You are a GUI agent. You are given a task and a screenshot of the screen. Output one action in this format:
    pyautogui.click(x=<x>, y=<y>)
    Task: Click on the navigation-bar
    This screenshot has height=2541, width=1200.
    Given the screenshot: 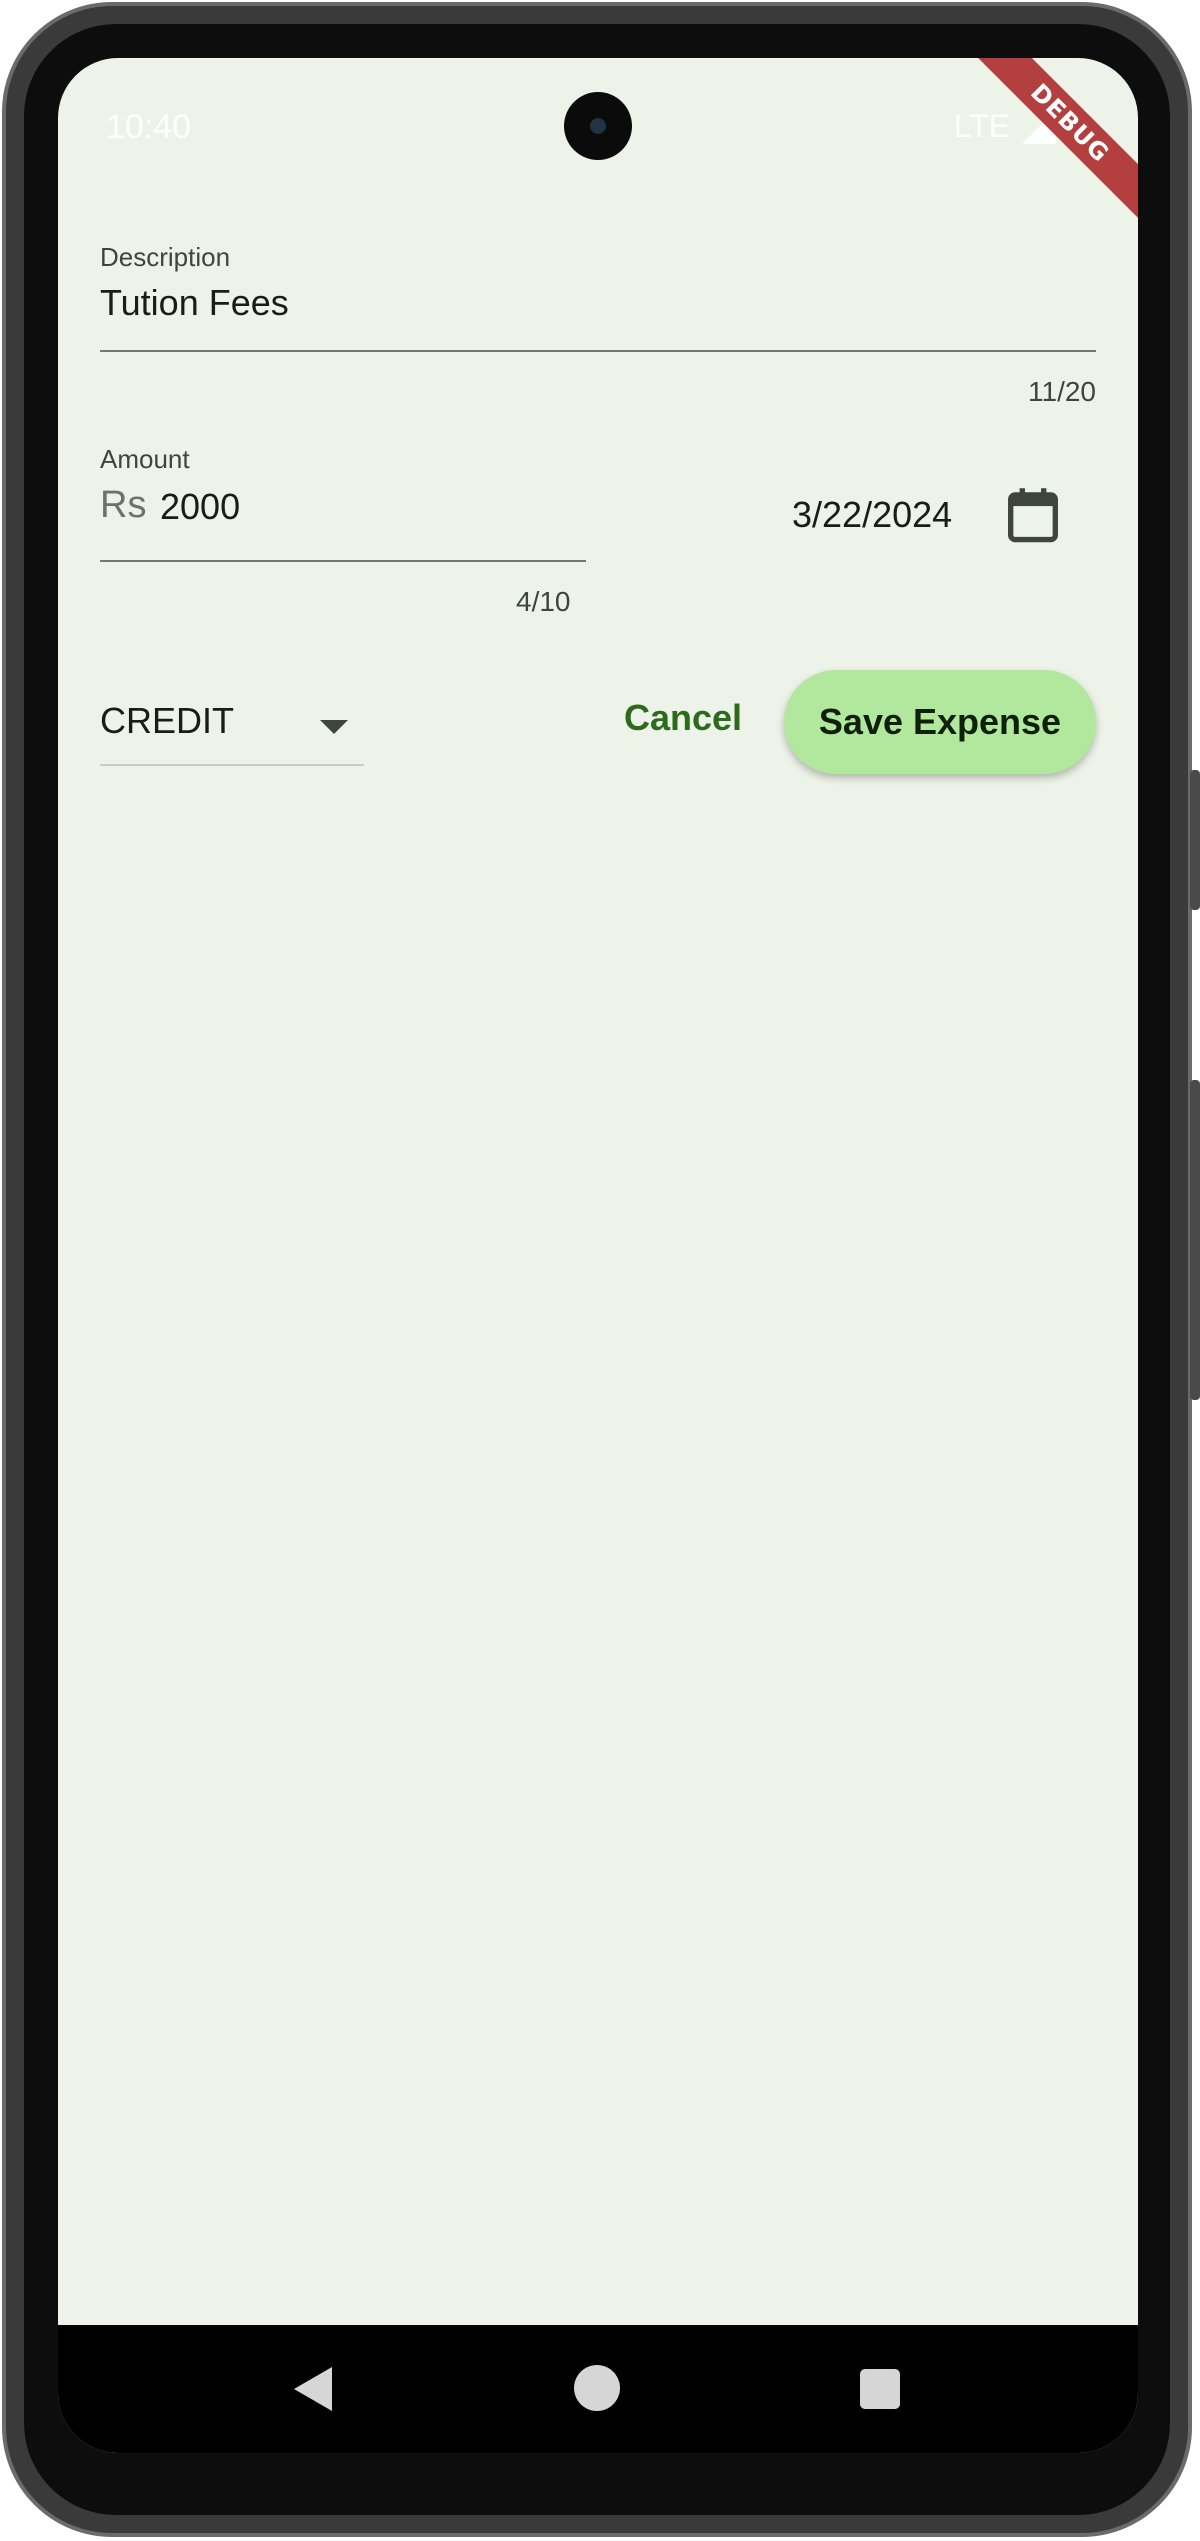 What is the action you would take?
    pyautogui.click(x=598, y=2389)
    